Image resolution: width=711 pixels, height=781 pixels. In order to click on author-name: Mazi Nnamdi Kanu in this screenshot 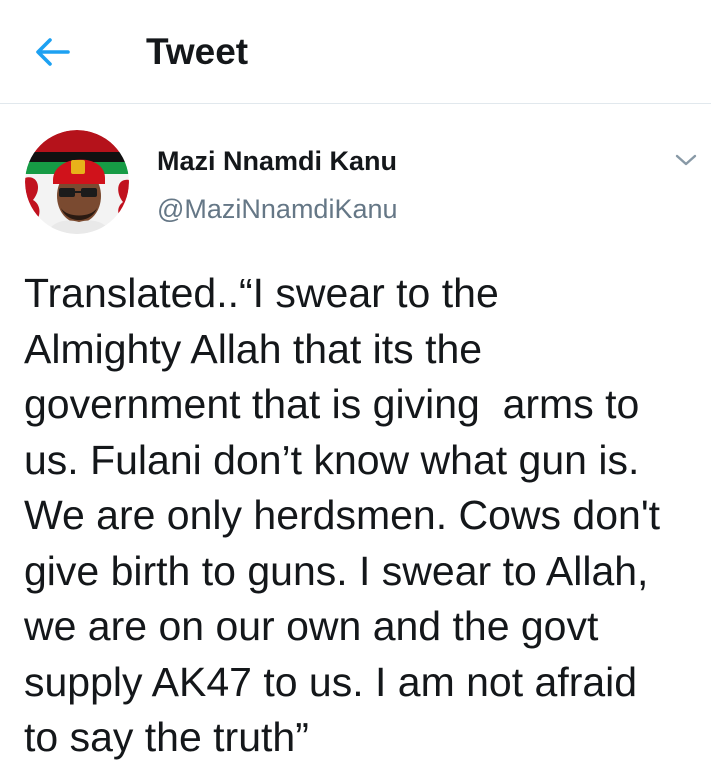, I will do `click(277, 161)`.